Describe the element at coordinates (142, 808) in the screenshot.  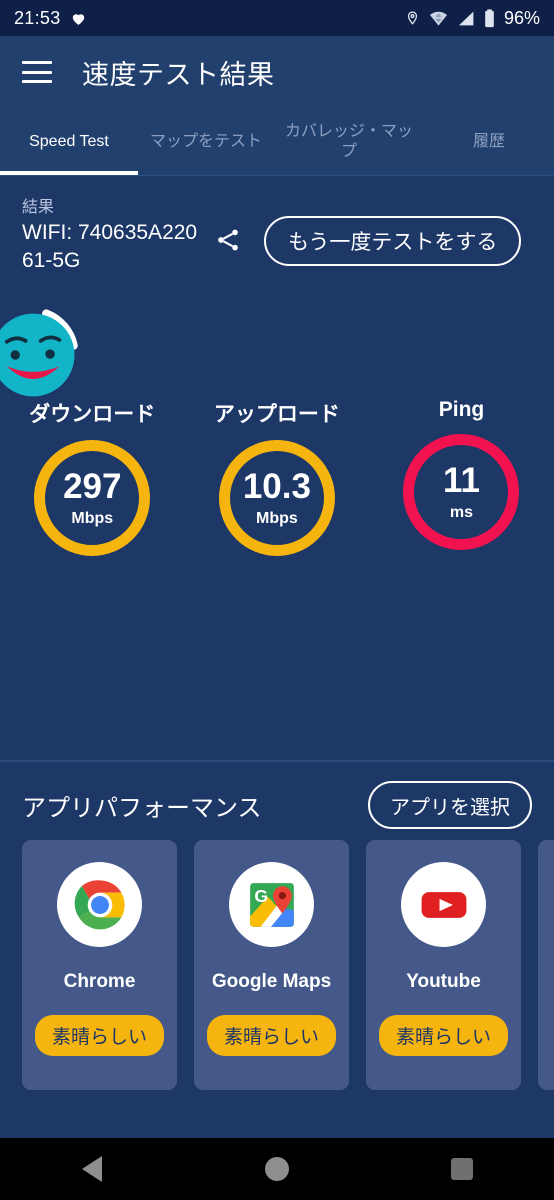
I see `app-performance-title: アプリパフォーマンス` at that location.